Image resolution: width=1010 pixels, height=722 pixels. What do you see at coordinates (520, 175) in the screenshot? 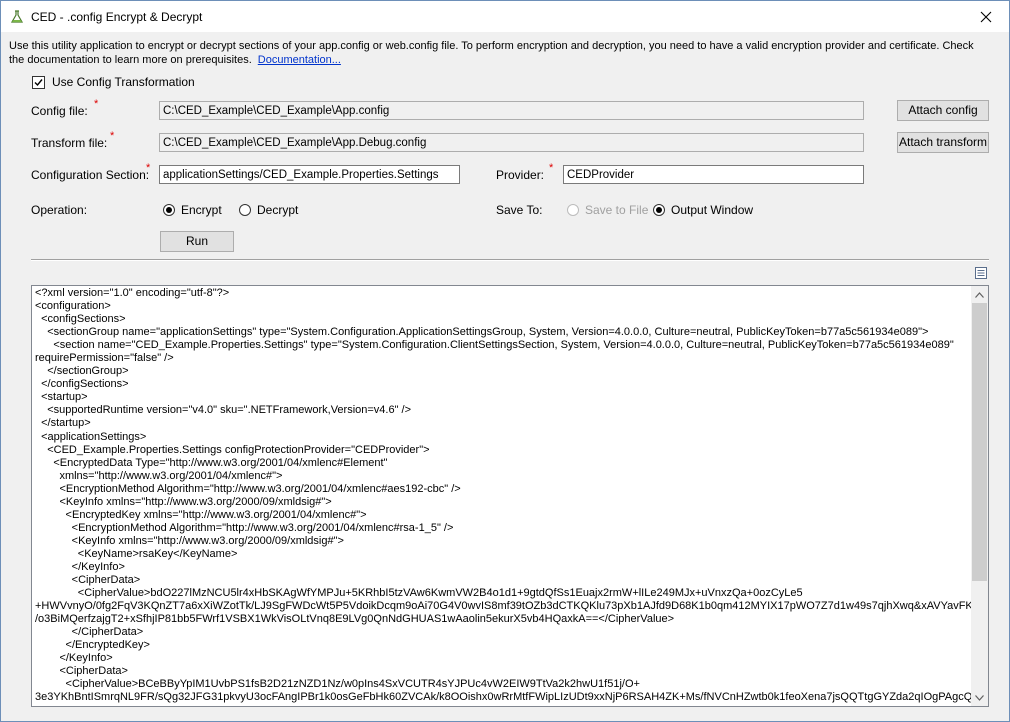
I see `provider-label: Provider:` at bounding box center [520, 175].